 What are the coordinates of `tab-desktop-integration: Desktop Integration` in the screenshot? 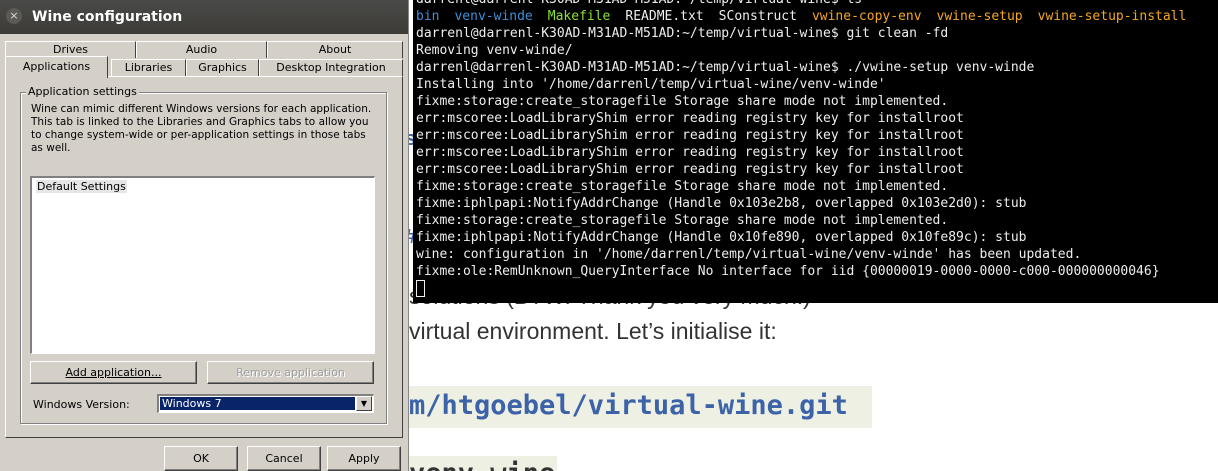 It's located at (331, 67).